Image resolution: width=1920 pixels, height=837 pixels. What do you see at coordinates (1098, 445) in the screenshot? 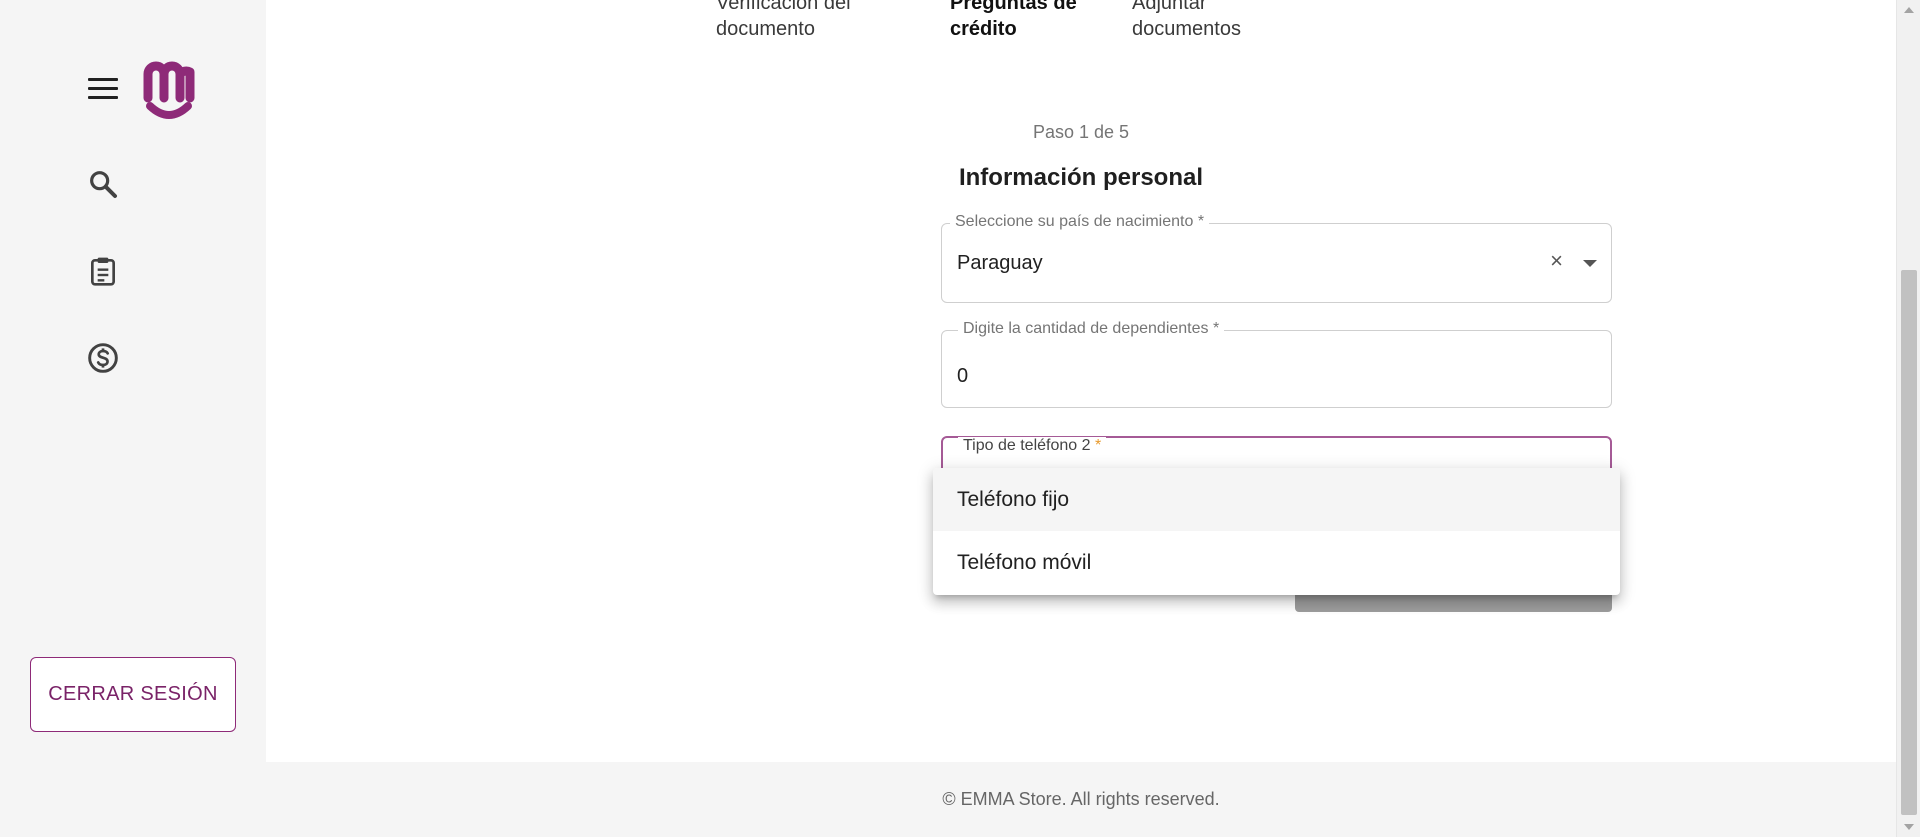
I see `required-star: *` at bounding box center [1098, 445].